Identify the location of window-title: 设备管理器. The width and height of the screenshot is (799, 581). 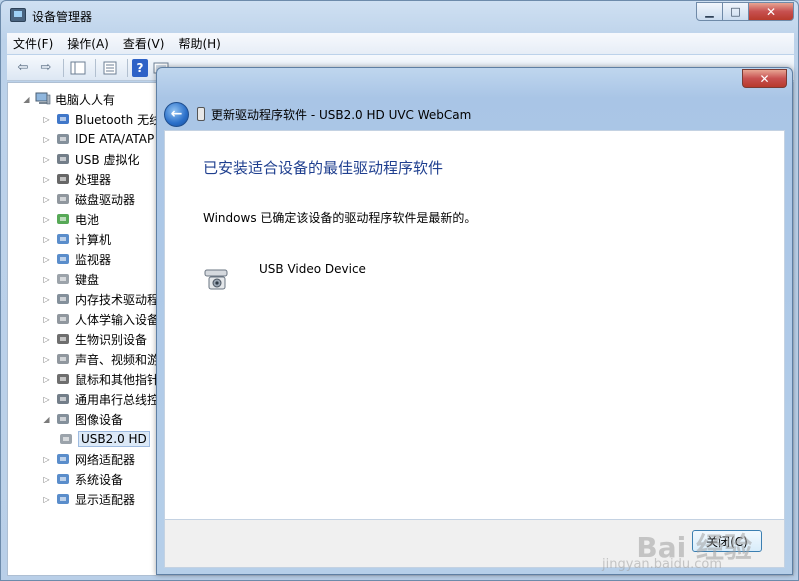
(62, 17).